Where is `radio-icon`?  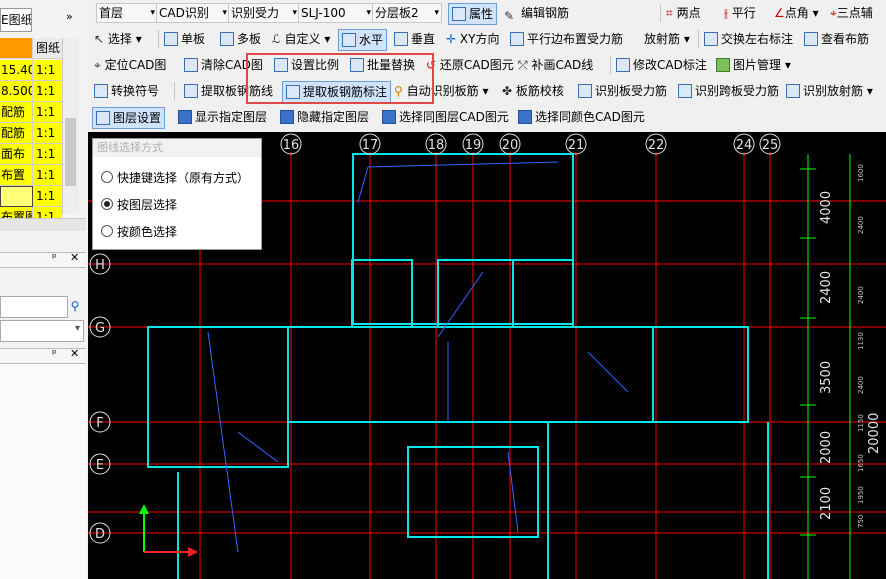 radio-icon is located at coordinates (107, 231).